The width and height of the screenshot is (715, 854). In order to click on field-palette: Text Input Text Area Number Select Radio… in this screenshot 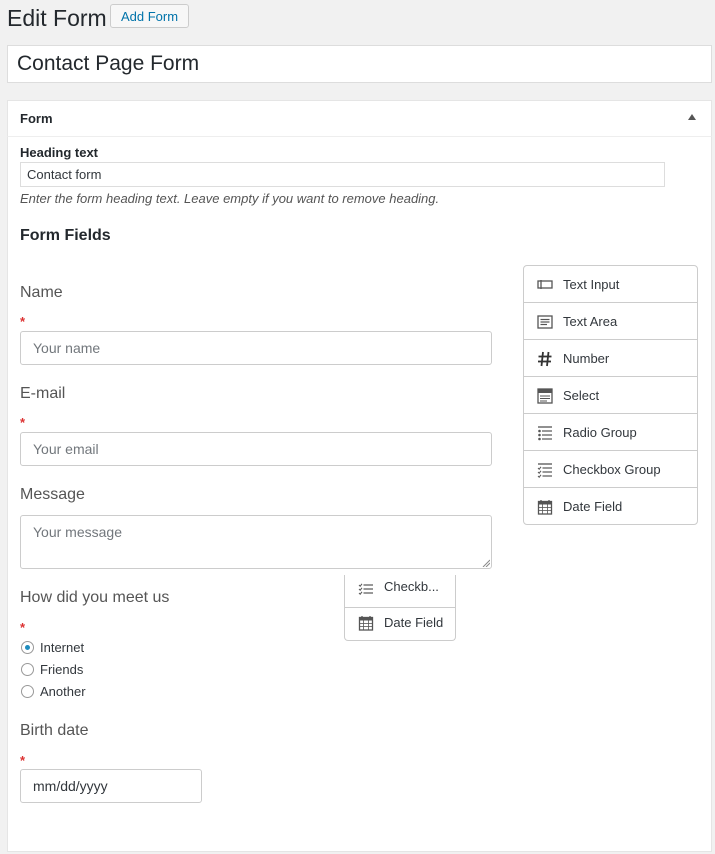, I will do `click(610, 395)`.